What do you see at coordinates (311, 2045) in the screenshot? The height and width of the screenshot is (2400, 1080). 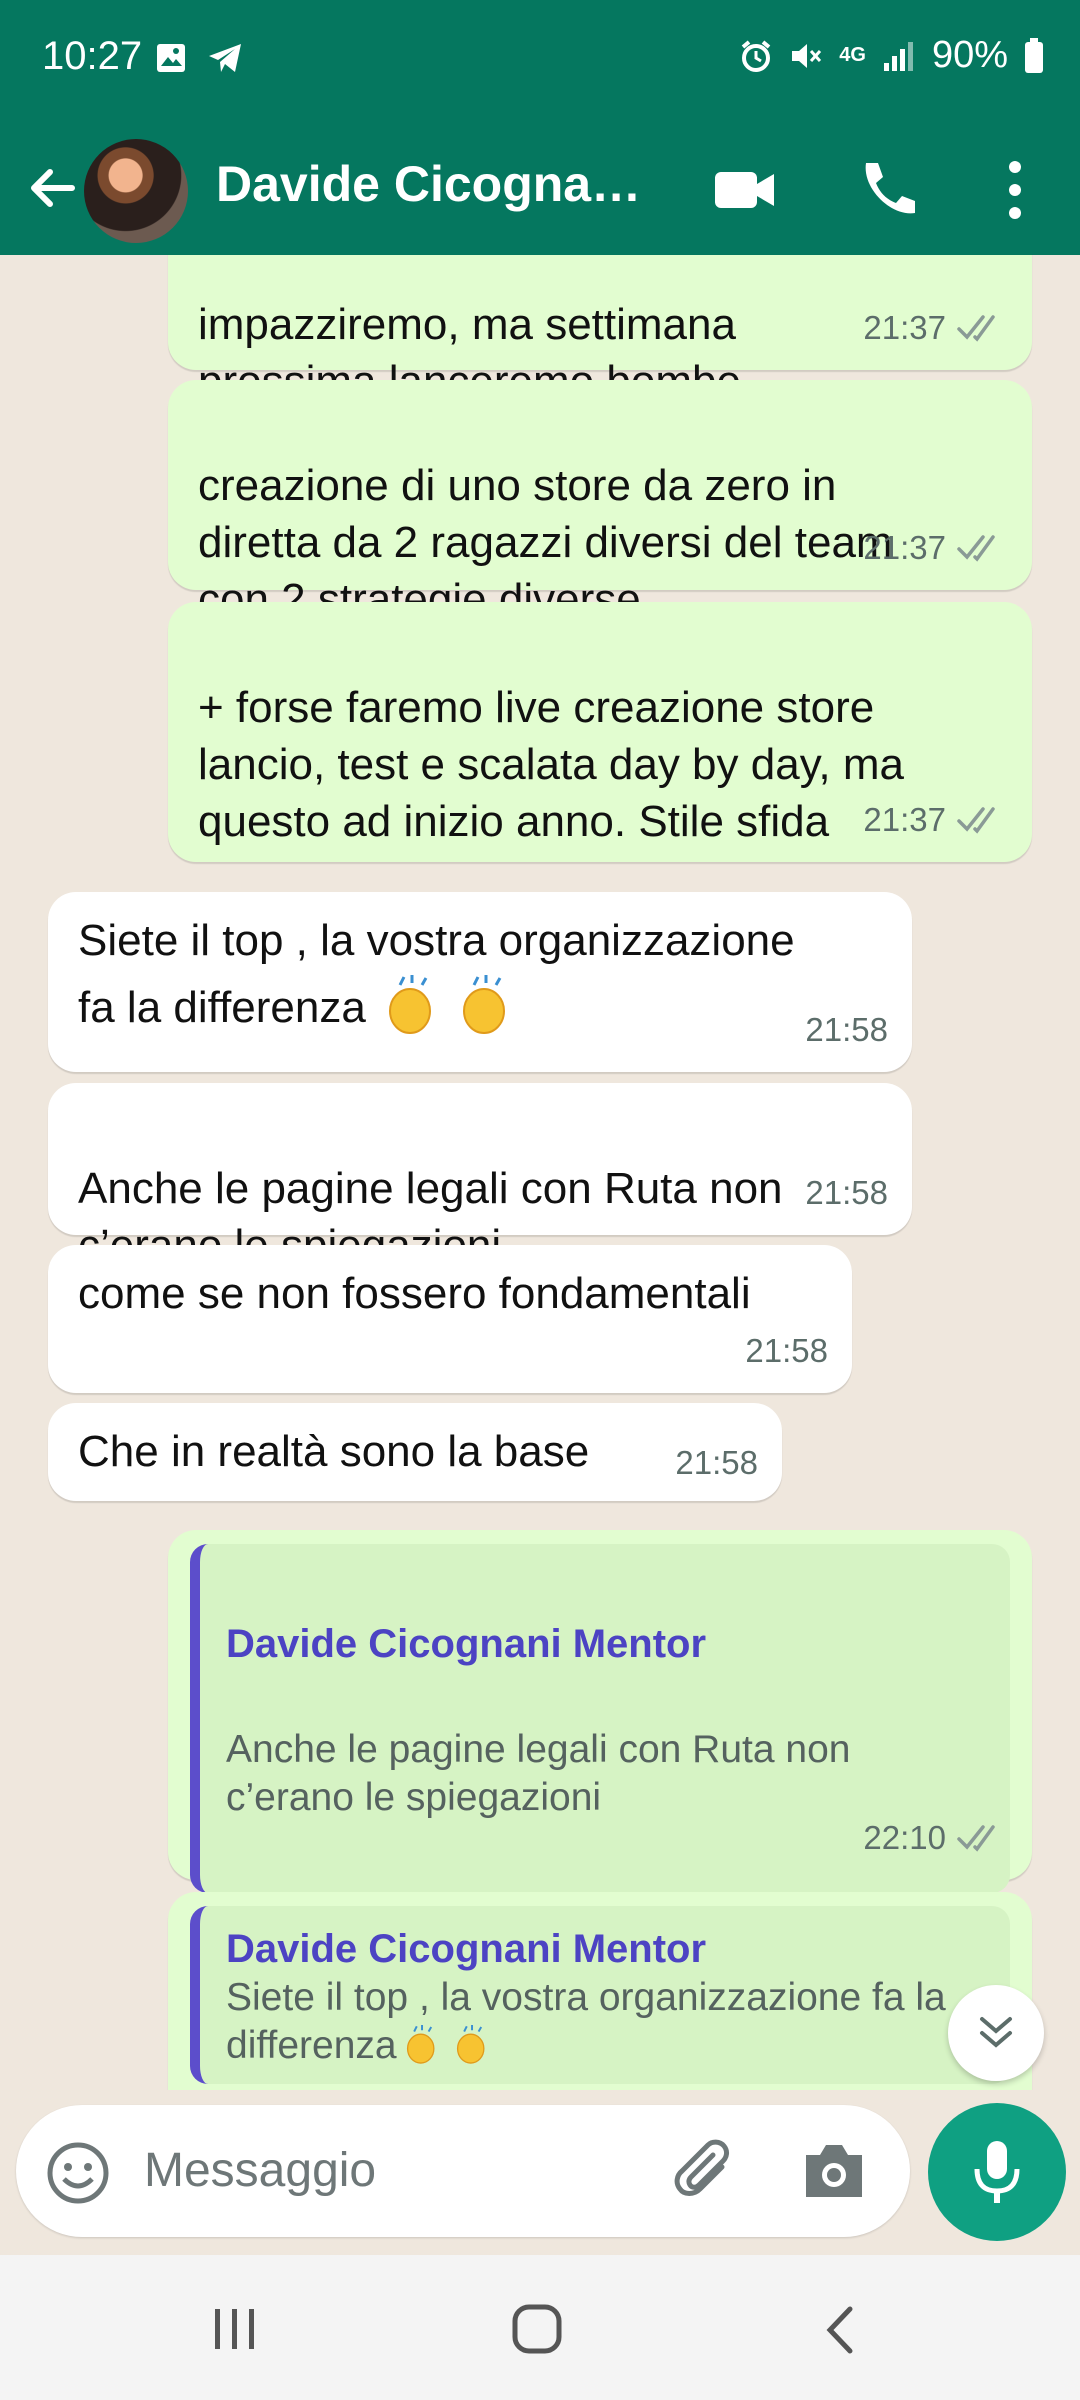 I see `quote-text-line-2: differenza` at bounding box center [311, 2045].